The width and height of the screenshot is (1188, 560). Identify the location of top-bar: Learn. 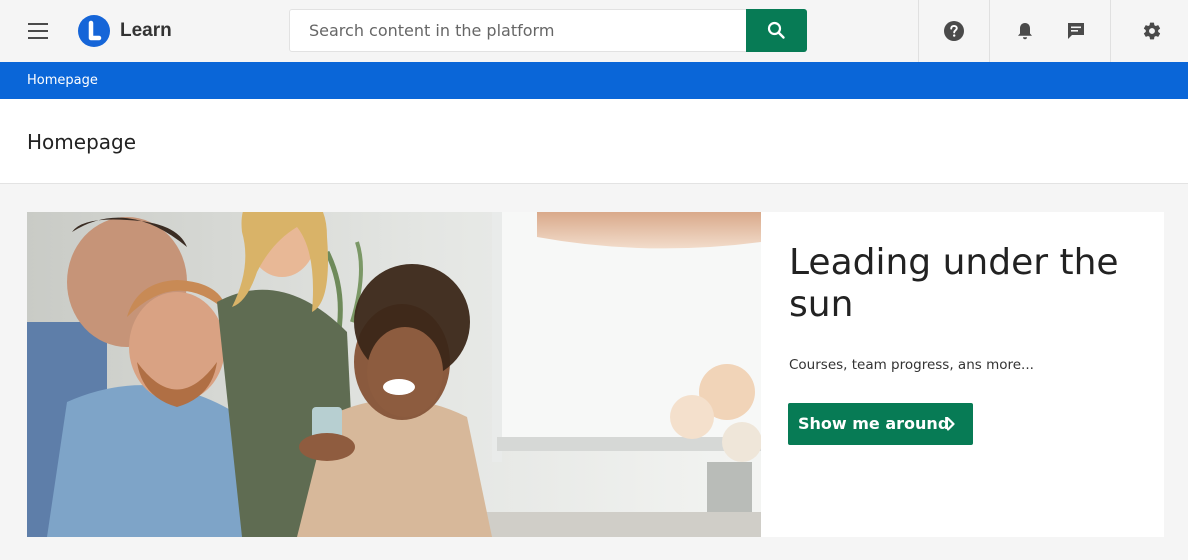
(594, 31).